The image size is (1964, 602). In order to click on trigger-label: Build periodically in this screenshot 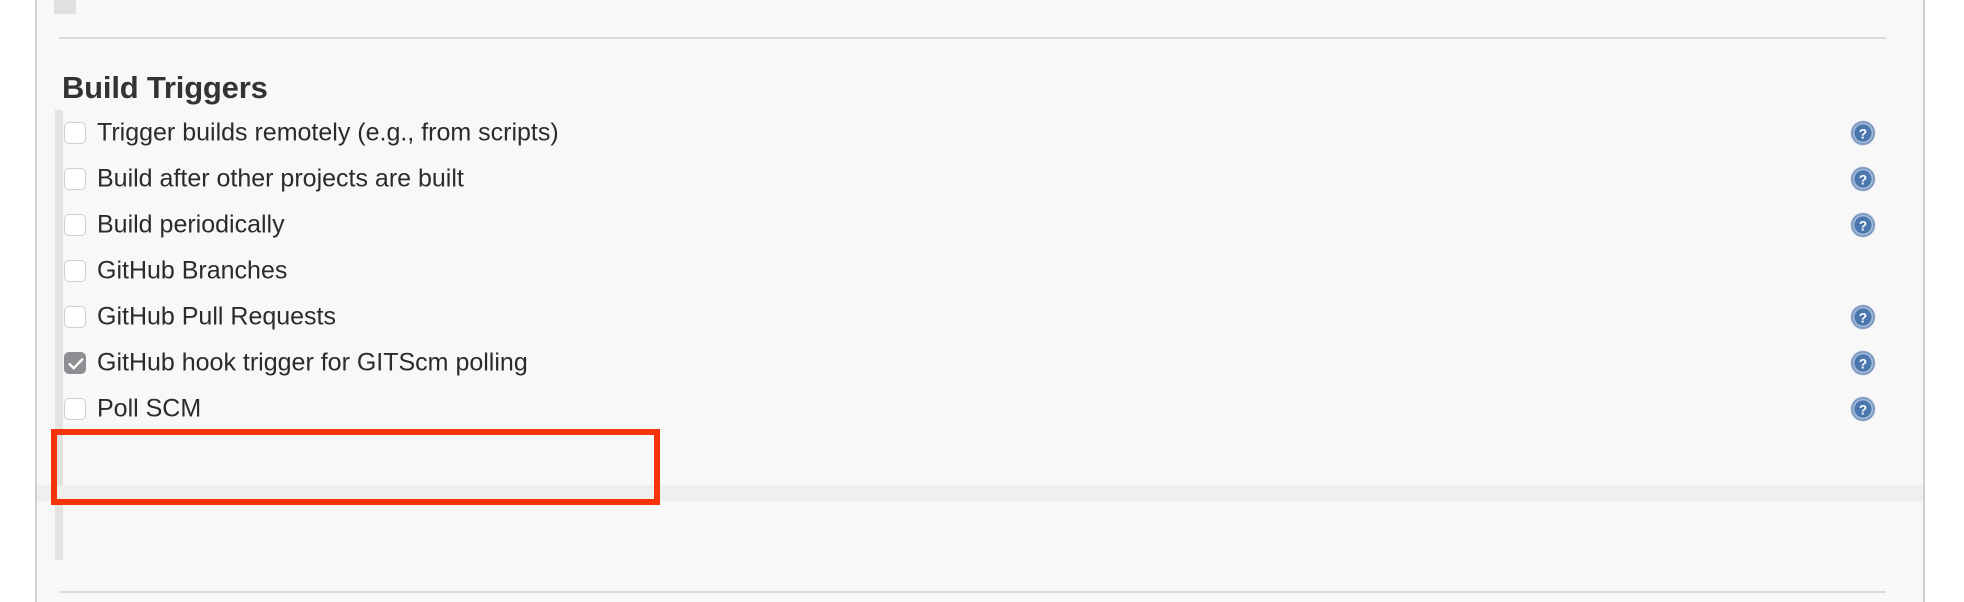, I will do `click(191, 225)`.